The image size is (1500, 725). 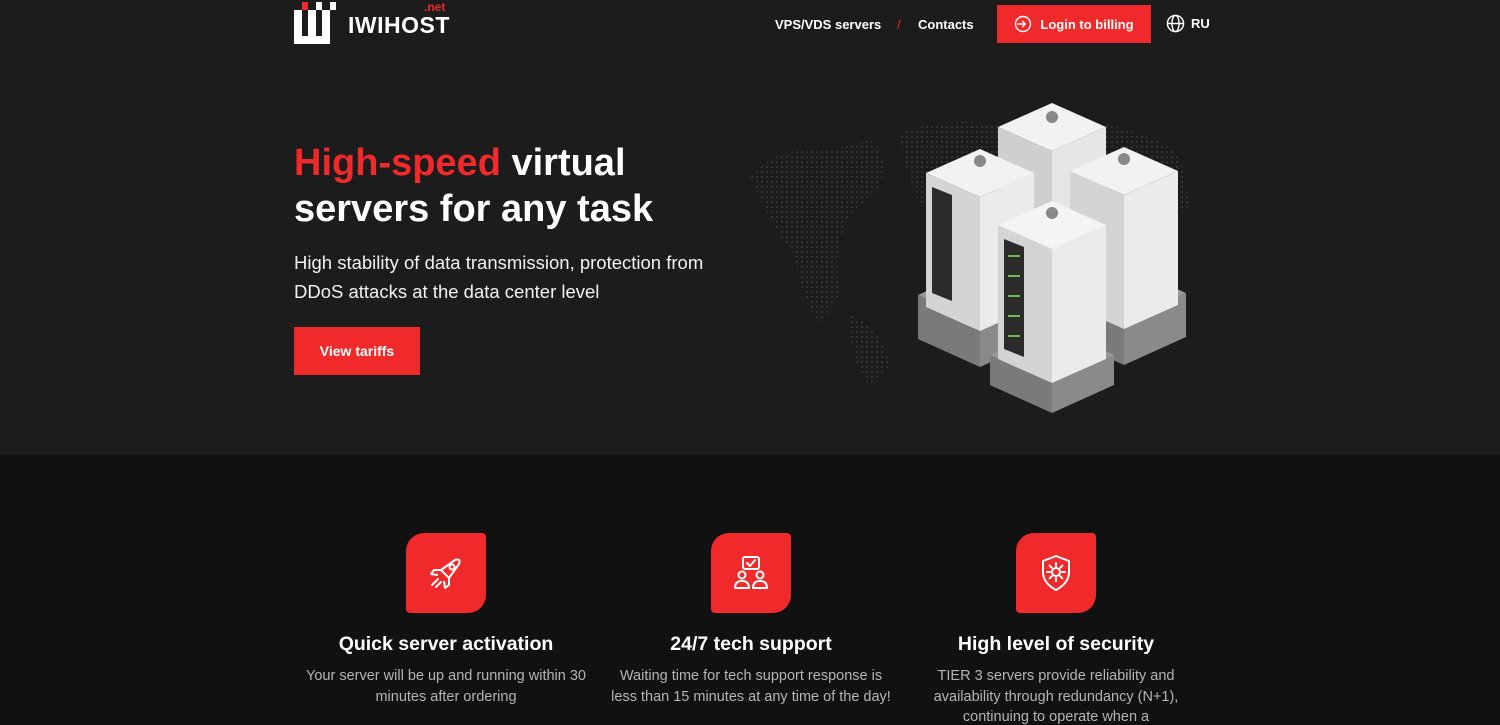 I want to click on feature-title: Quick server activation, so click(x=446, y=644).